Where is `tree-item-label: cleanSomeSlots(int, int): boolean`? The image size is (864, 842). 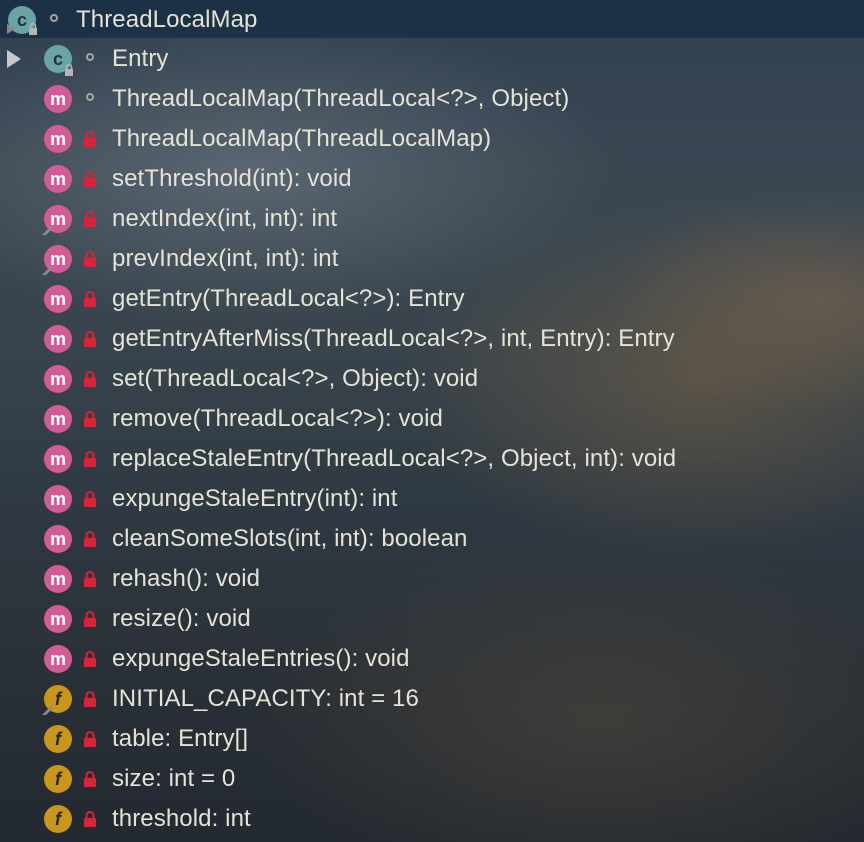 tree-item-label: cleanSomeSlots(int, int): boolean is located at coordinates (290, 538).